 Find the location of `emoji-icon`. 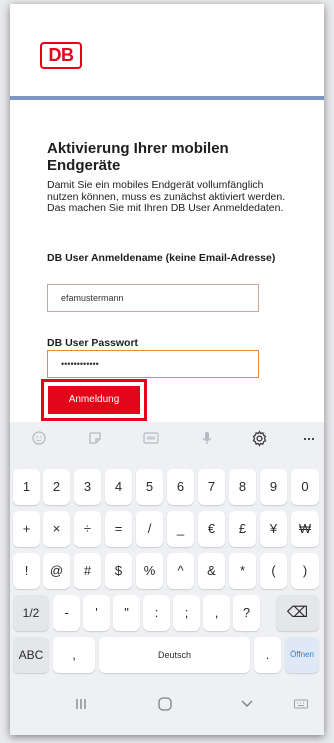

emoji-icon is located at coordinates (39, 439).